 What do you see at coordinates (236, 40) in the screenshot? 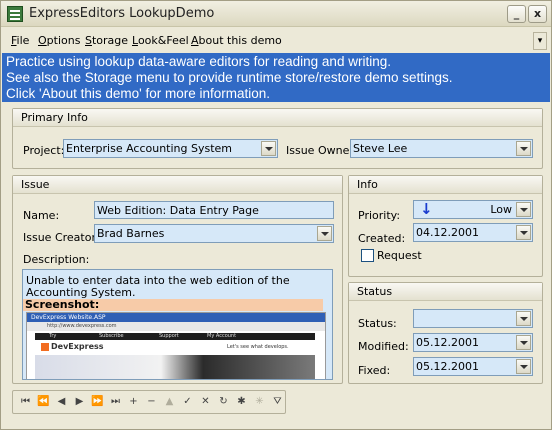
I see `menu-about: About this demo` at bounding box center [236, 40].